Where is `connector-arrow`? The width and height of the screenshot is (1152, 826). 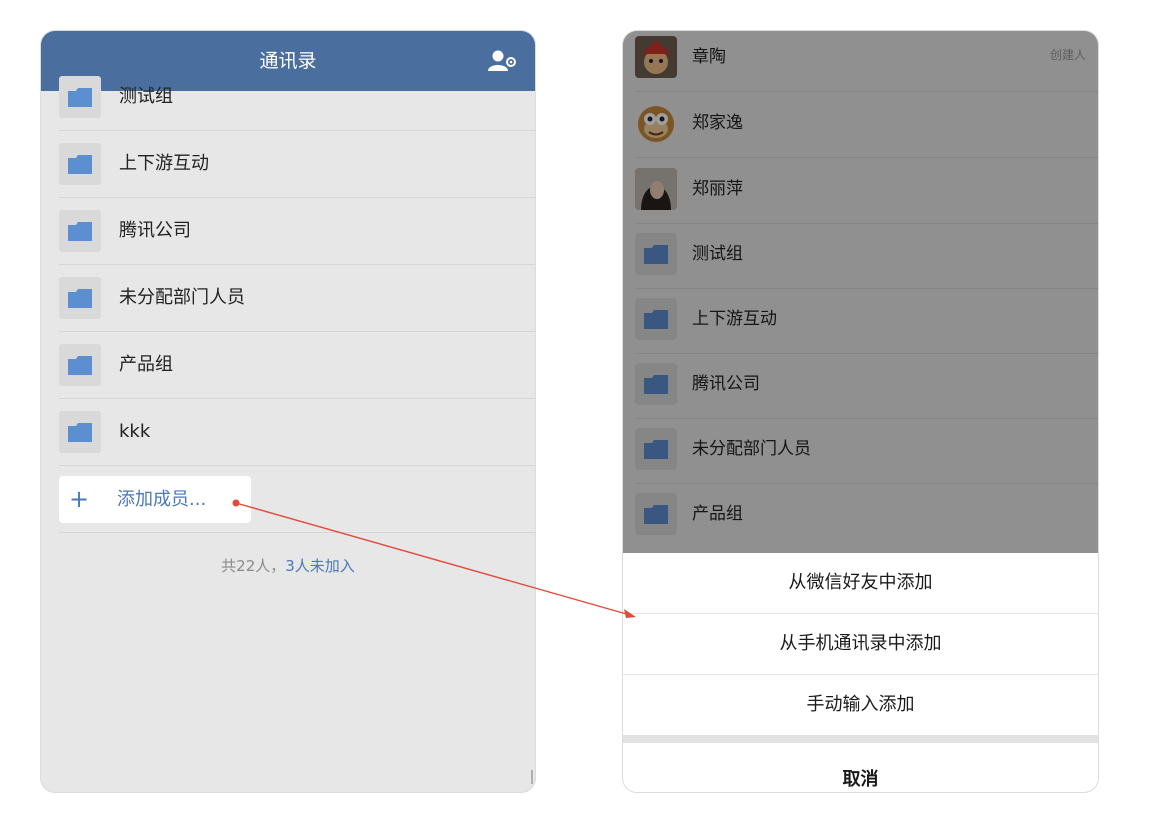
connector-arrow is located at coordinates (434, 558).